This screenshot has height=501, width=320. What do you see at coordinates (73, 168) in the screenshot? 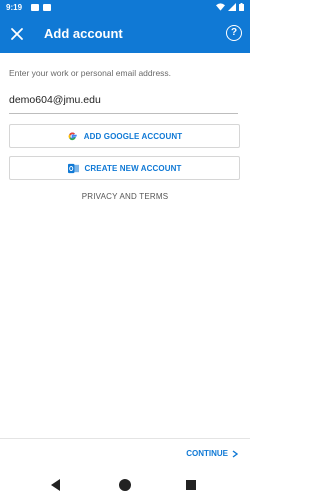
I see `outlook-icon` at bounding box center [73, 168].